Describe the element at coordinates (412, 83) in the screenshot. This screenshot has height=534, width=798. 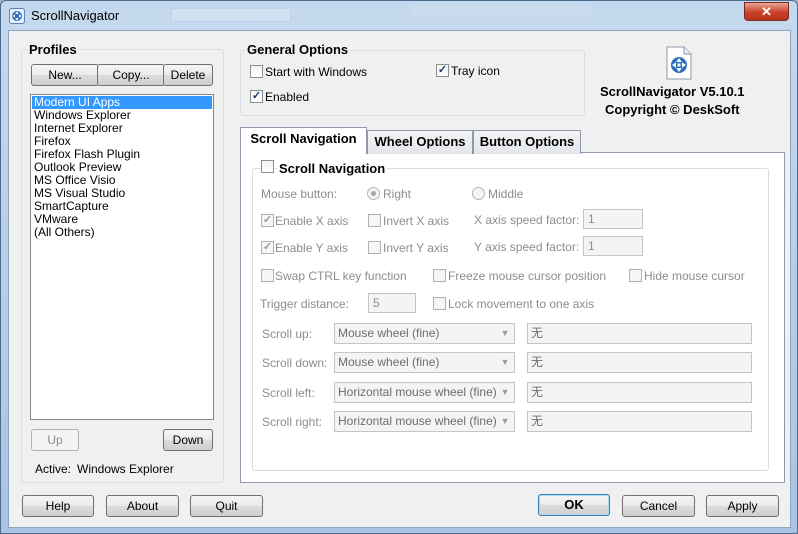
I see `general-options-group` at that location.